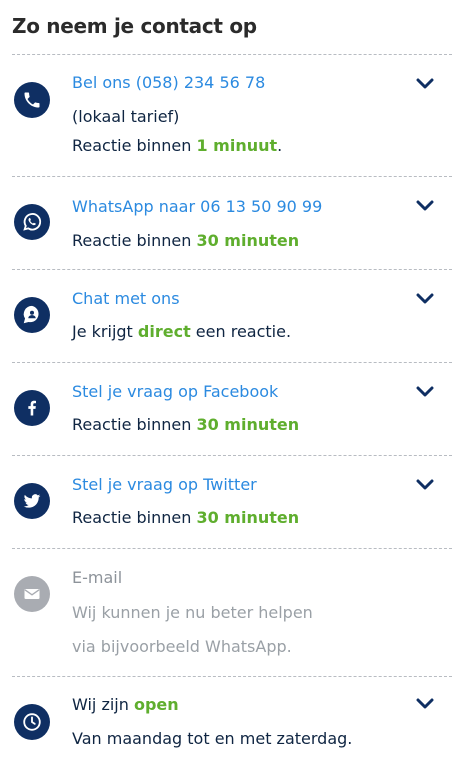 The height and width of the screenshot is (780, 462). What do you see at coordinates (32, 594) in the screenshot?
I see `envelope-icon` at bounding box center [32, 594].